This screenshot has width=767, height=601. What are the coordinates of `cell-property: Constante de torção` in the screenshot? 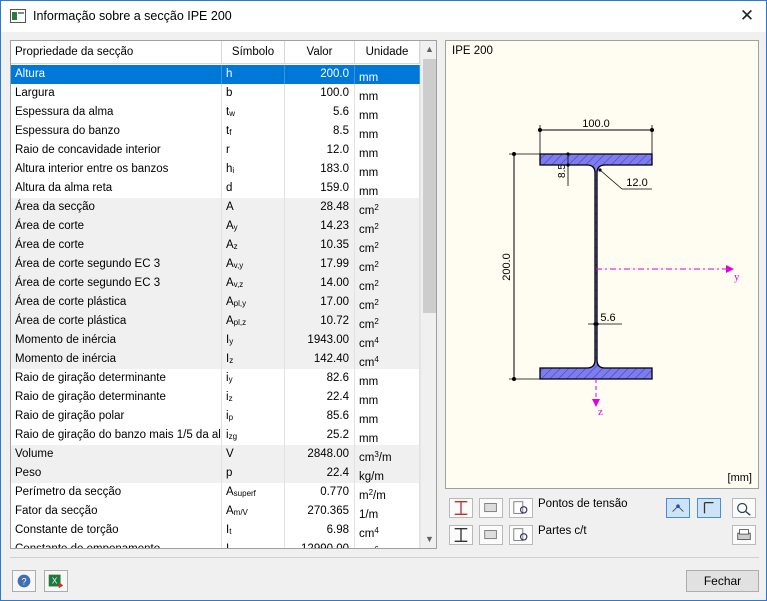 It's located at (116, 530).